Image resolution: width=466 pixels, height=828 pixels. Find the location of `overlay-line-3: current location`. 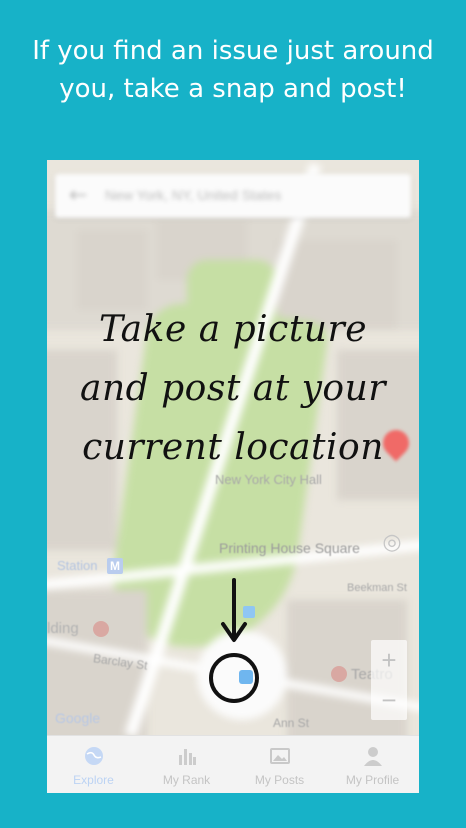

overlay-line-3: current location is located at coordinates (233, 447).